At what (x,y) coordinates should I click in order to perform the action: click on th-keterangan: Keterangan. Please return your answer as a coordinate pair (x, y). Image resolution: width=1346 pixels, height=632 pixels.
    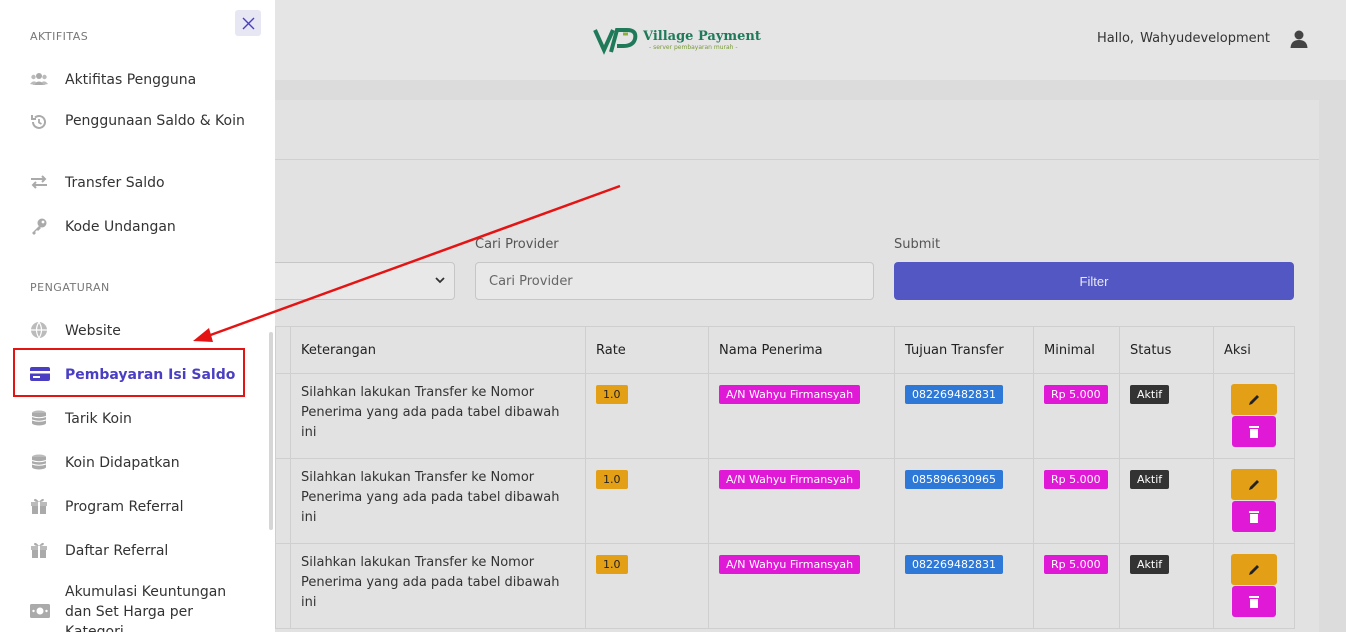
    Looking at the image, I should click on (438, 350).